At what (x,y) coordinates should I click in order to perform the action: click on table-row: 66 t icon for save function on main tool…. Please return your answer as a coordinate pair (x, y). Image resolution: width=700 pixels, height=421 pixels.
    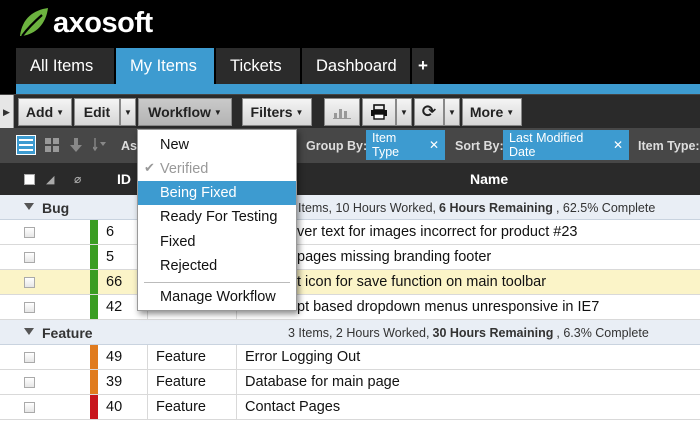
    Looking at the image, I should click on (350, 282).